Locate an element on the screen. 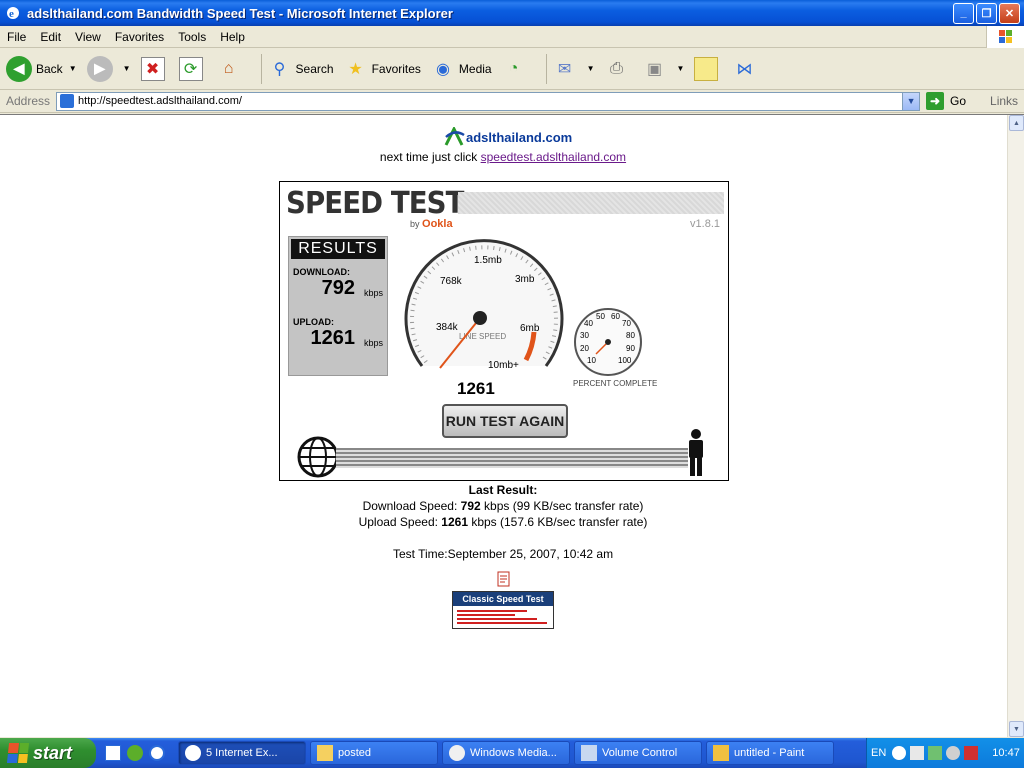  language-indicator: EN is located at coordinates (878, 753).